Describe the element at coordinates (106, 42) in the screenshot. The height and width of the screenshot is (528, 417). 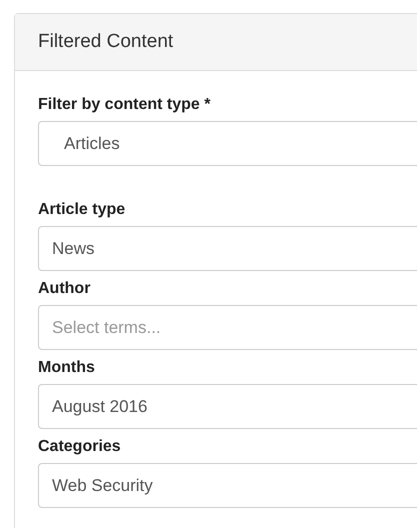
I see `panel-title: Filtered Content` at that location.